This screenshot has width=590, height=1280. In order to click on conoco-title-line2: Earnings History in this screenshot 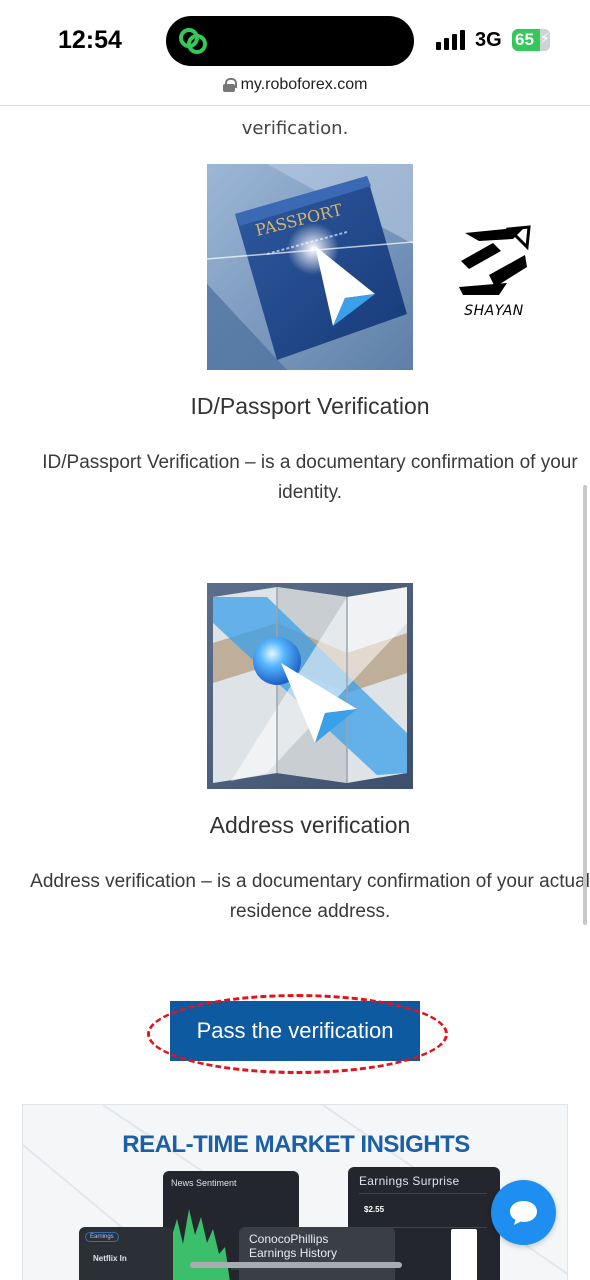, I will do `click(293, 1253)`.